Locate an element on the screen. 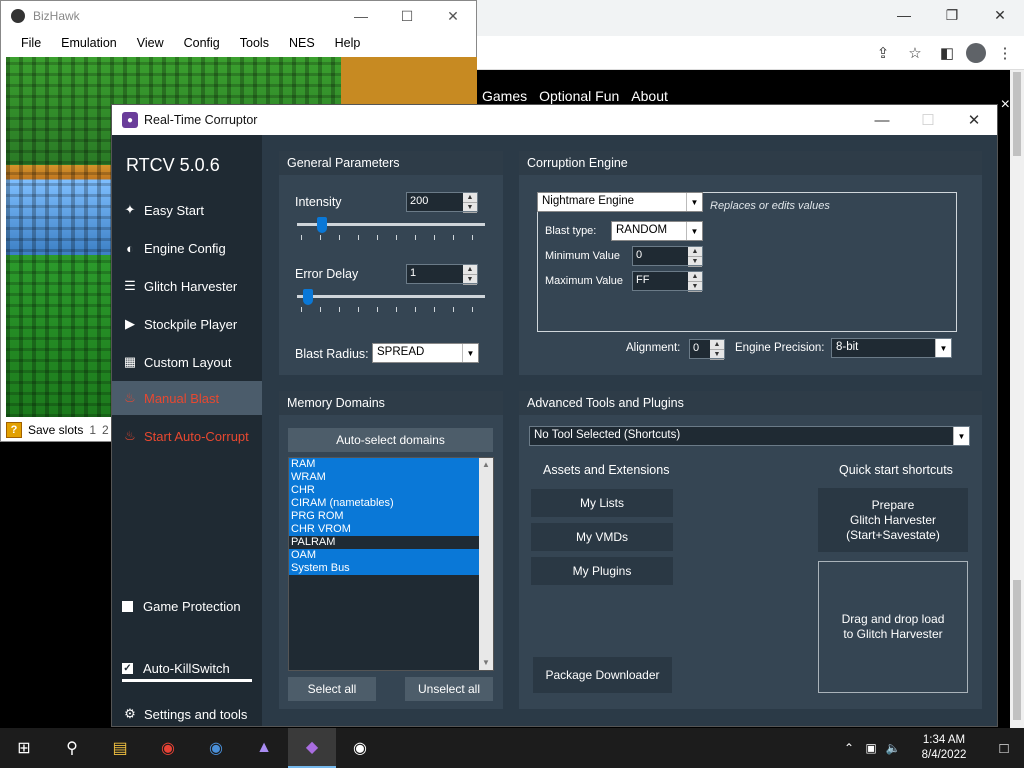  auto-select-domains-button: Auto-select domains is located at coordinates (390, 440).